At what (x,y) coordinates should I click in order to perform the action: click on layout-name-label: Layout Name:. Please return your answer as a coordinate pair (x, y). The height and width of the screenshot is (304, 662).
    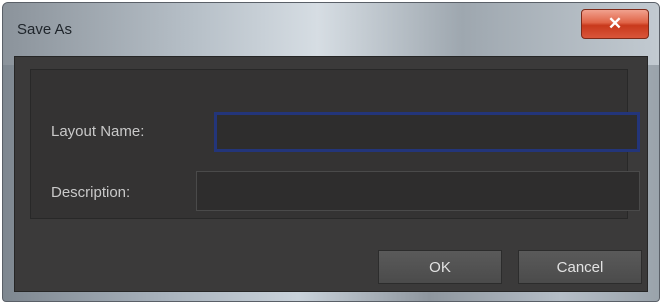
    Looking at the image, I should click on (98, 131).